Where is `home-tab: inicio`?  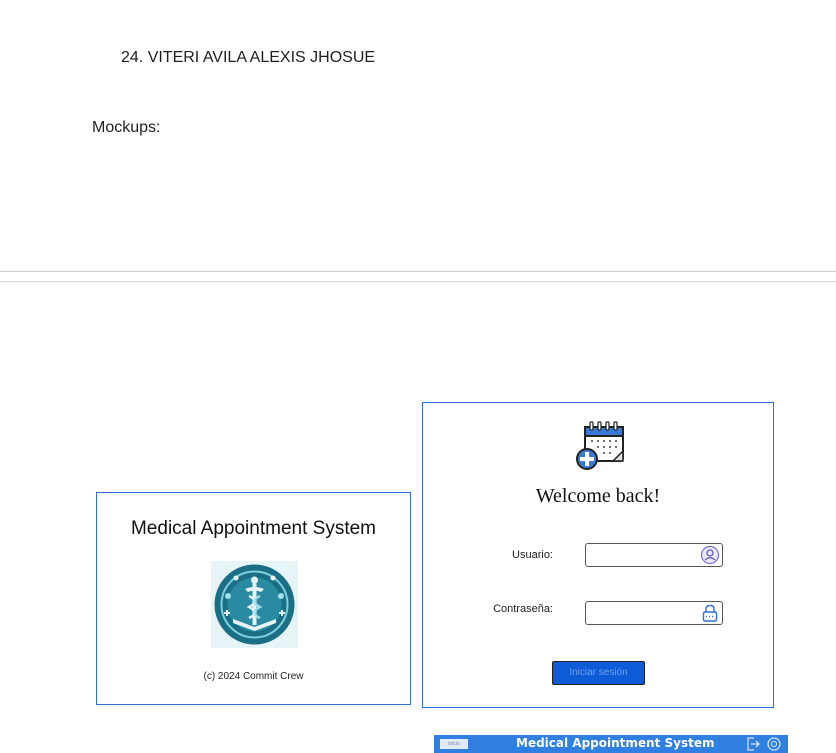
home-tab: inicio is located at coordinates (454, 744).